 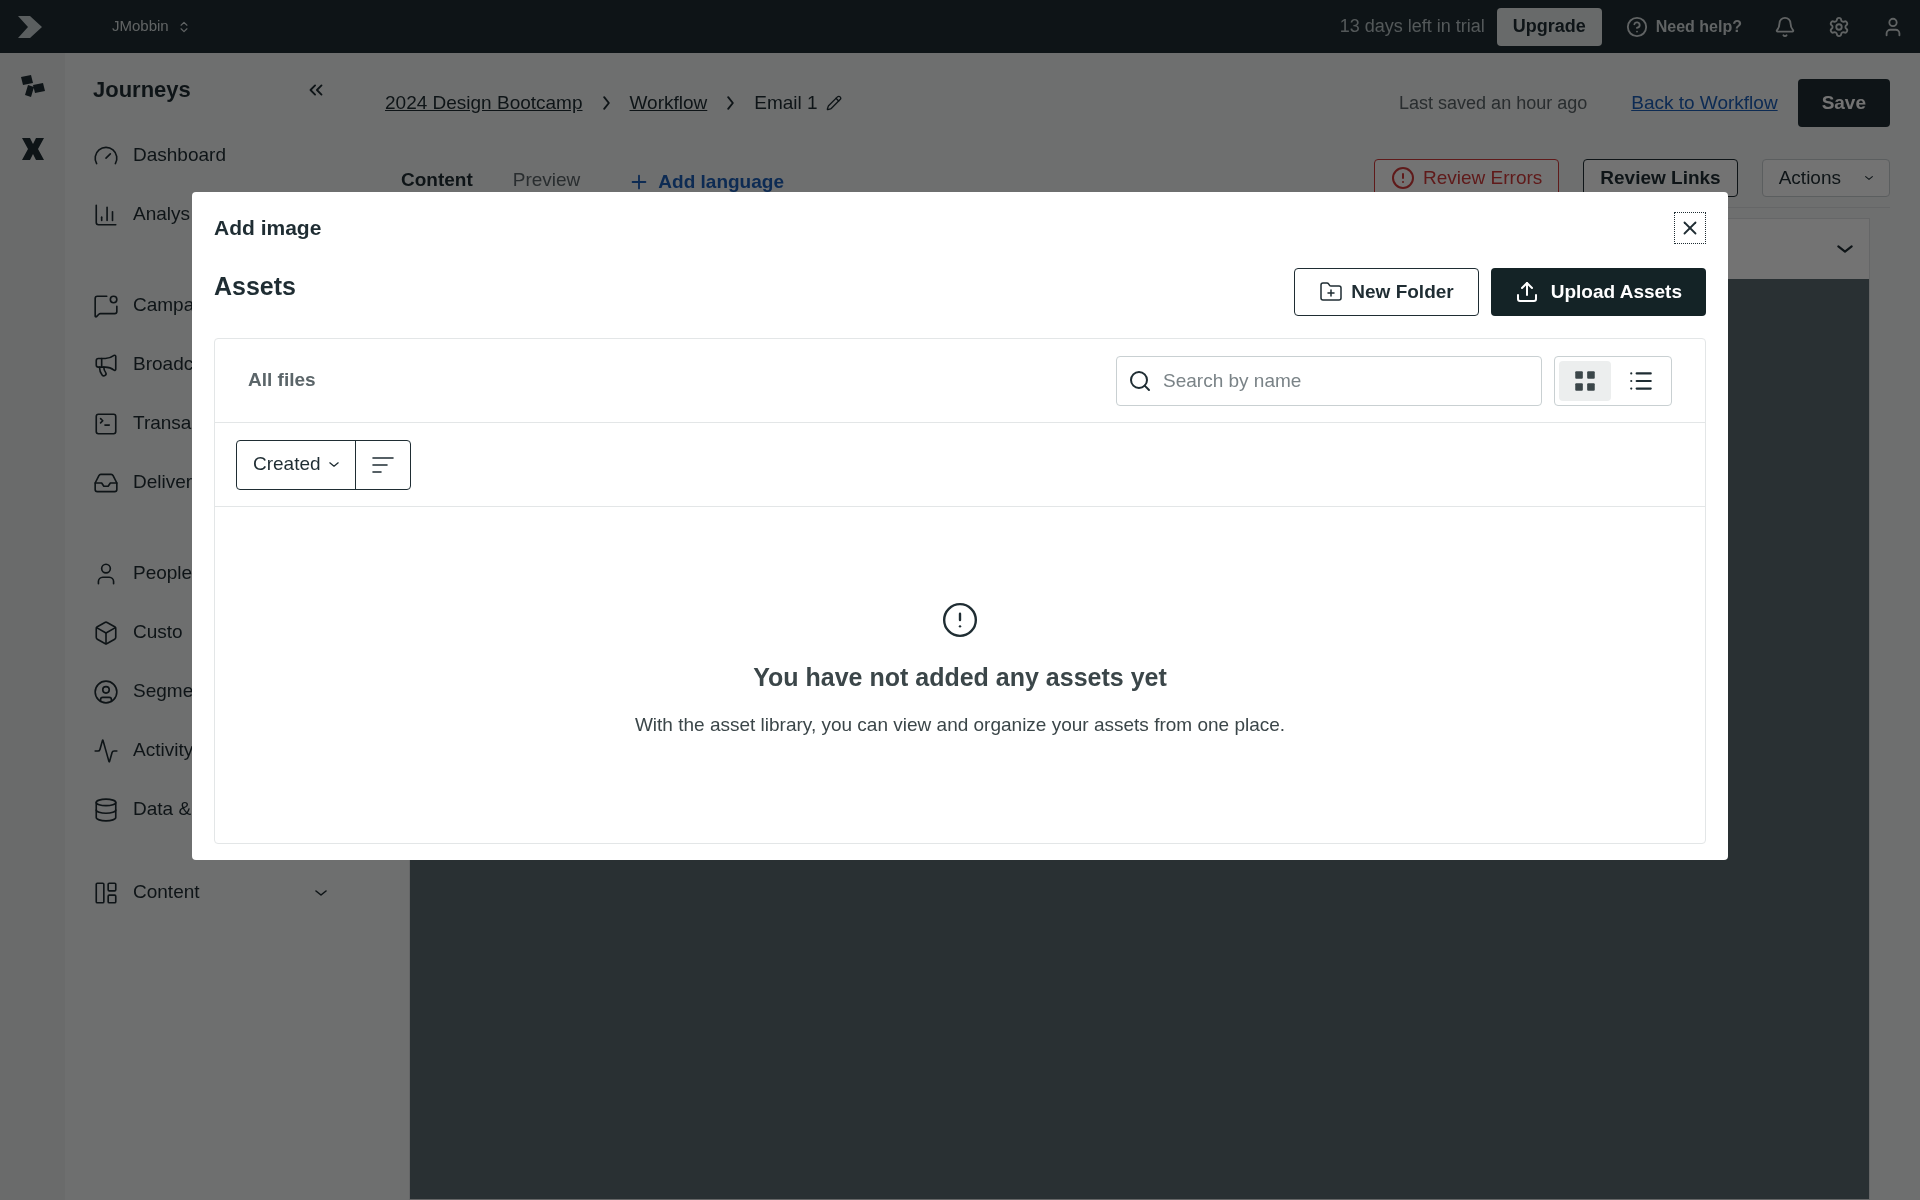 I want to click on dialog-title: Add image, so click(x=268, y=228).